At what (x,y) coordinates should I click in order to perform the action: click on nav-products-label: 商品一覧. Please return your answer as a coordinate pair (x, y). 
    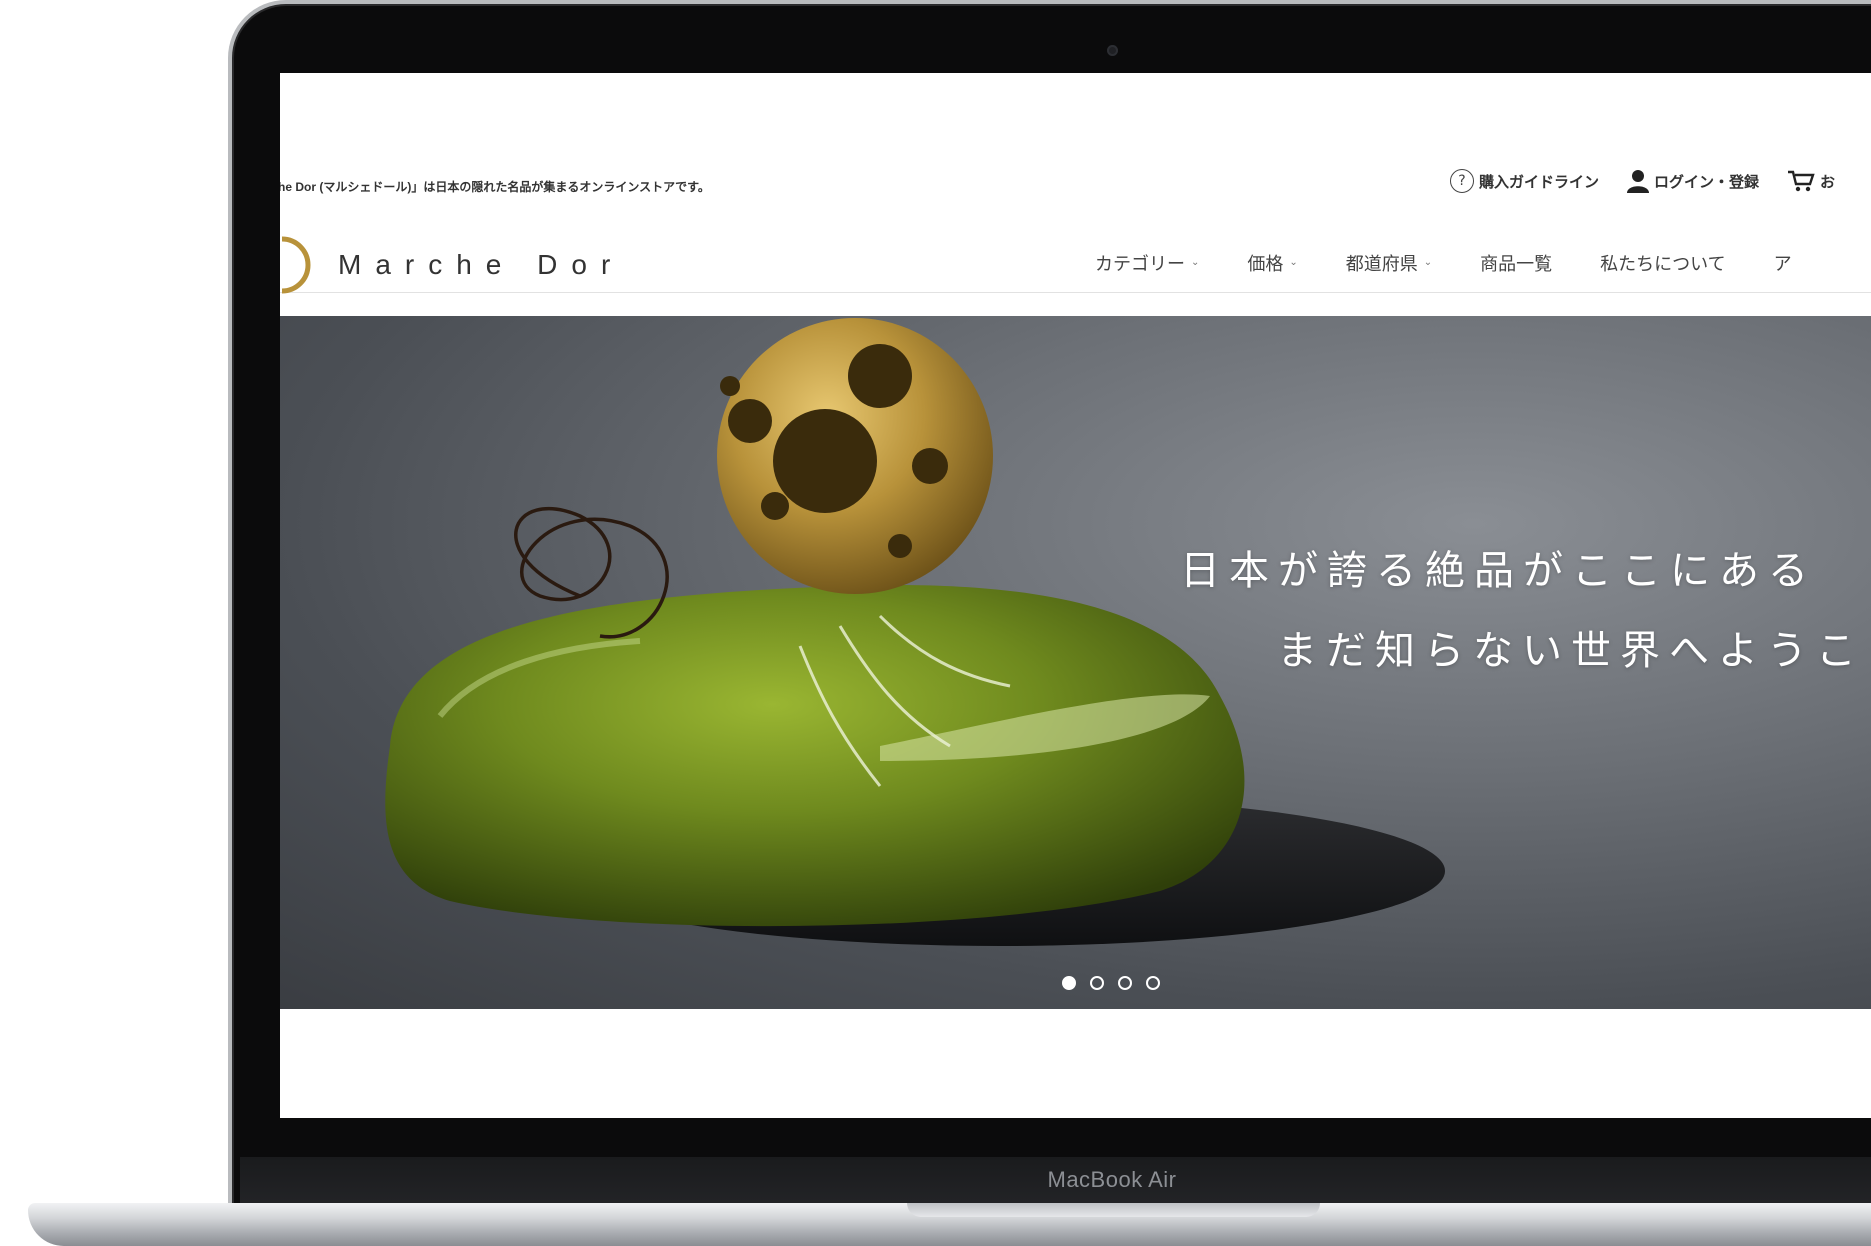
    Looking at the image, I should click on (1516, 264).